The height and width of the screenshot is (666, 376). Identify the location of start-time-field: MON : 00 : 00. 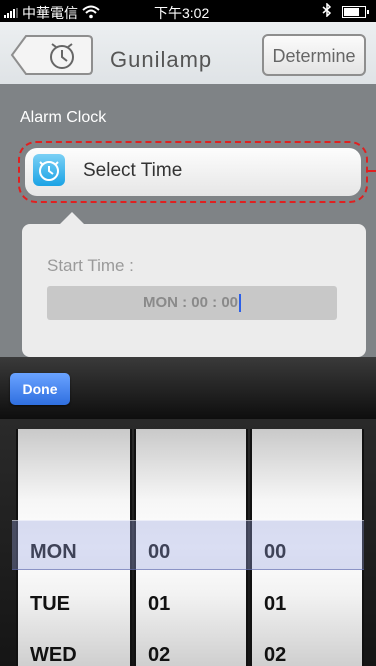
(192, 303).